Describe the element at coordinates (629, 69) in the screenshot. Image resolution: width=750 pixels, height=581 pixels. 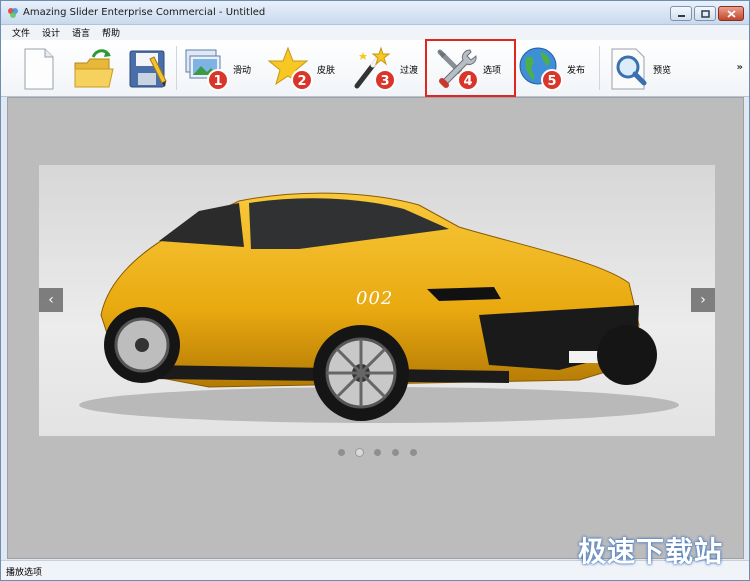
I see `magnifier-preview-icon` at that location.